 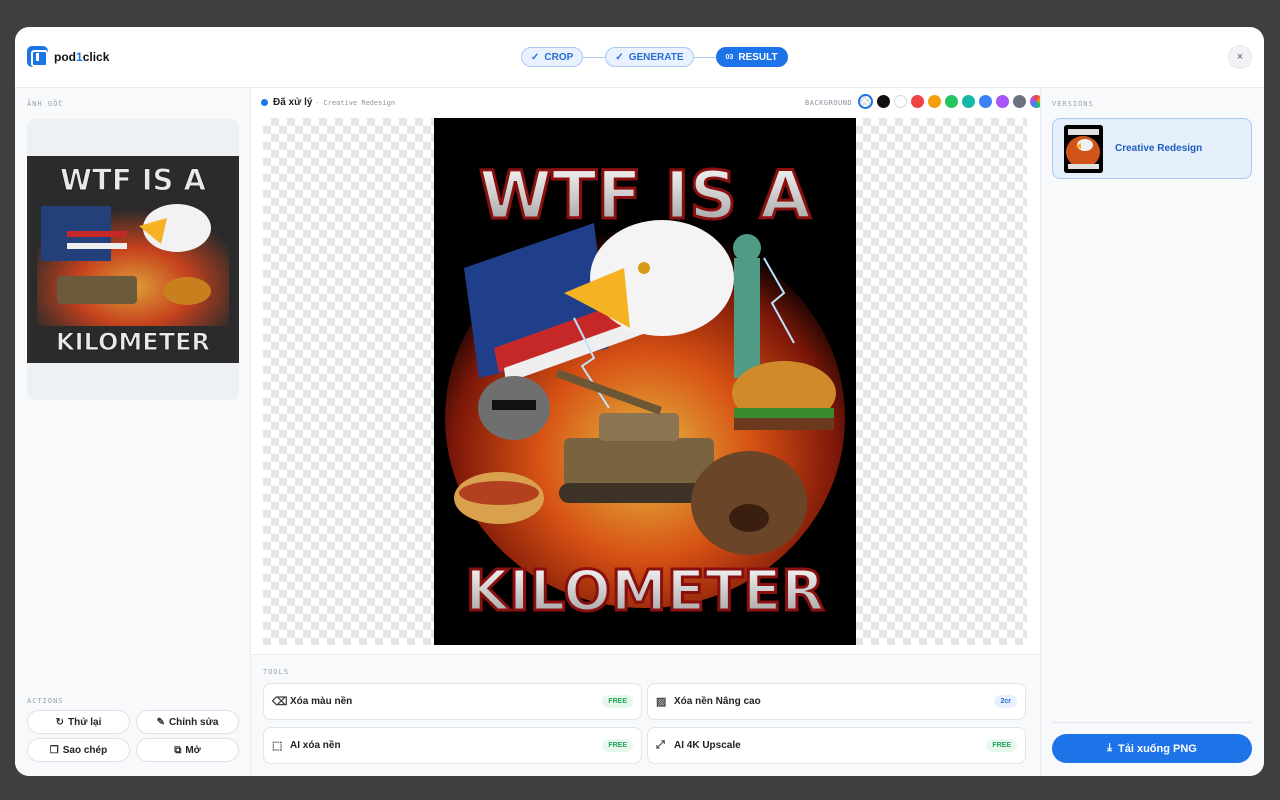 What do you see at coordinates (37, 56) in the screenshot?
I see `logo-icon` at bounding box center [37, 56].